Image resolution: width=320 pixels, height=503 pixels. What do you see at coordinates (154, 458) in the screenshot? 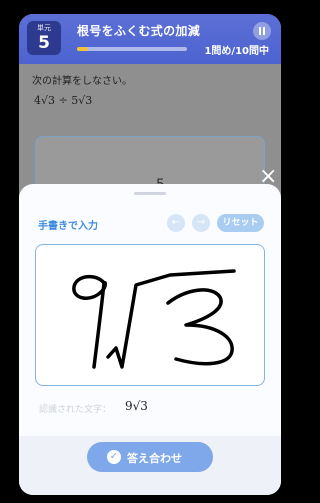
I see `submit-label: 答え合わせ` at bounding box center [154, 458].